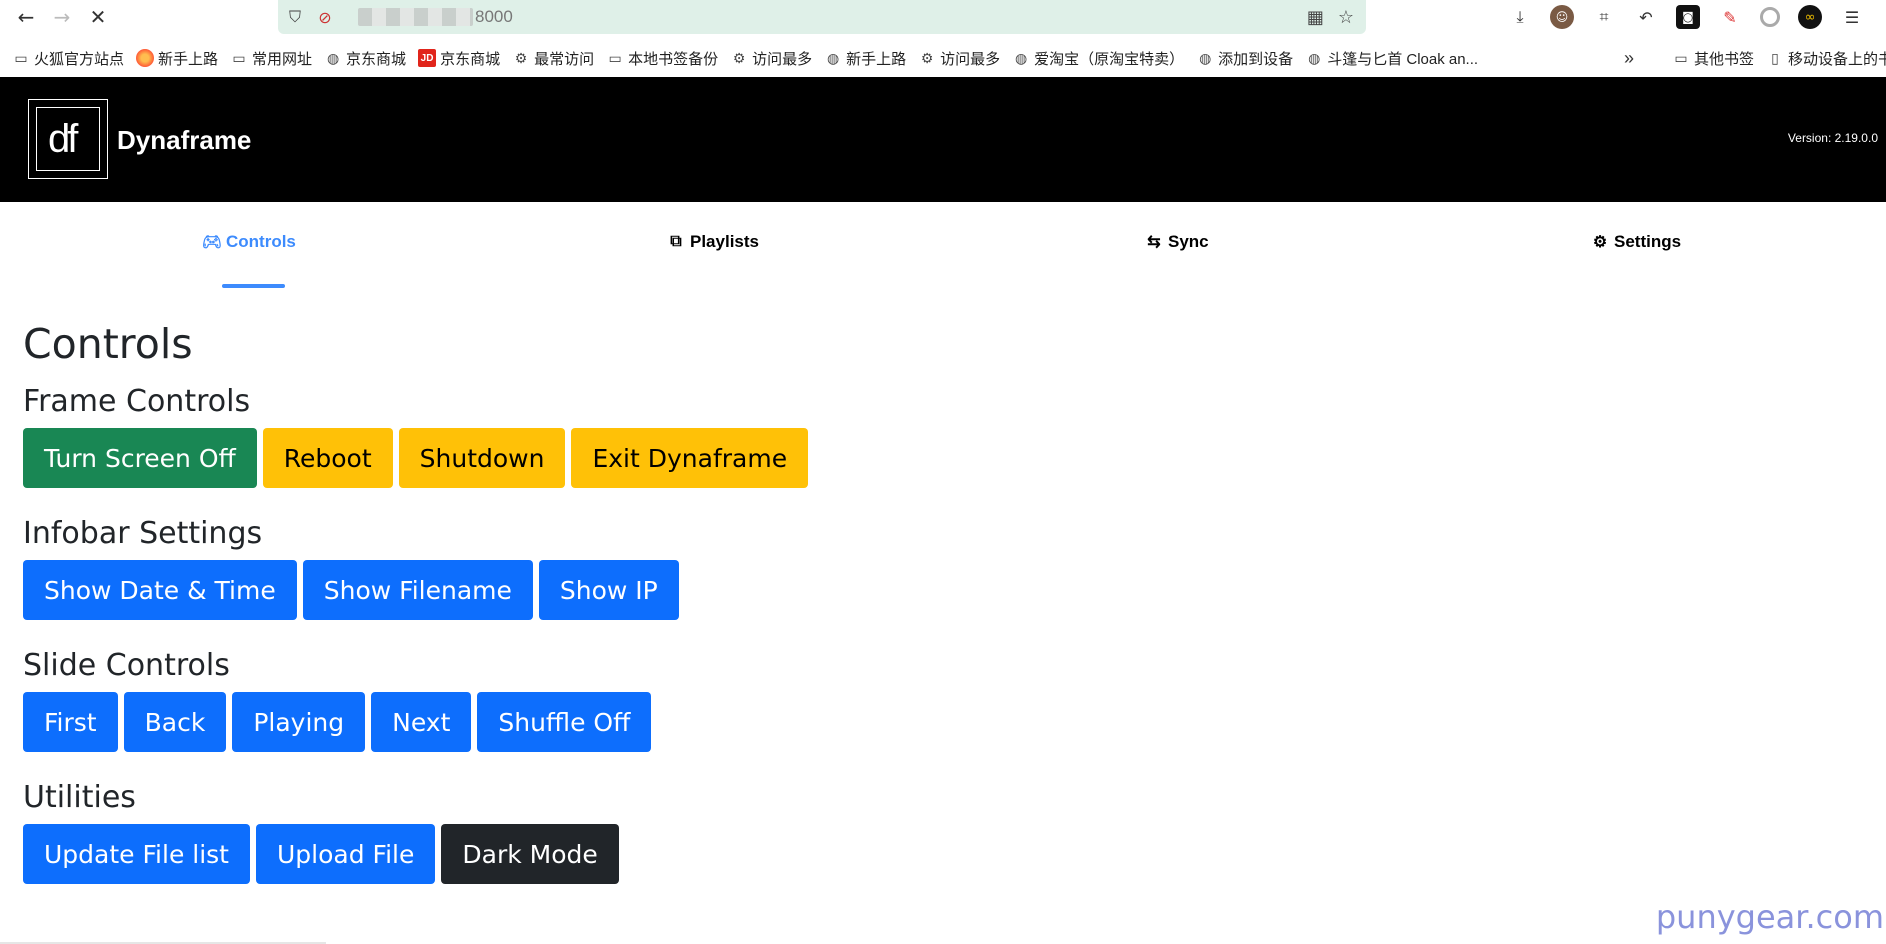  Describe the element at coordinates (136, 854) in the screenshot. I see `update-file-list-button: Update File list` at that location.